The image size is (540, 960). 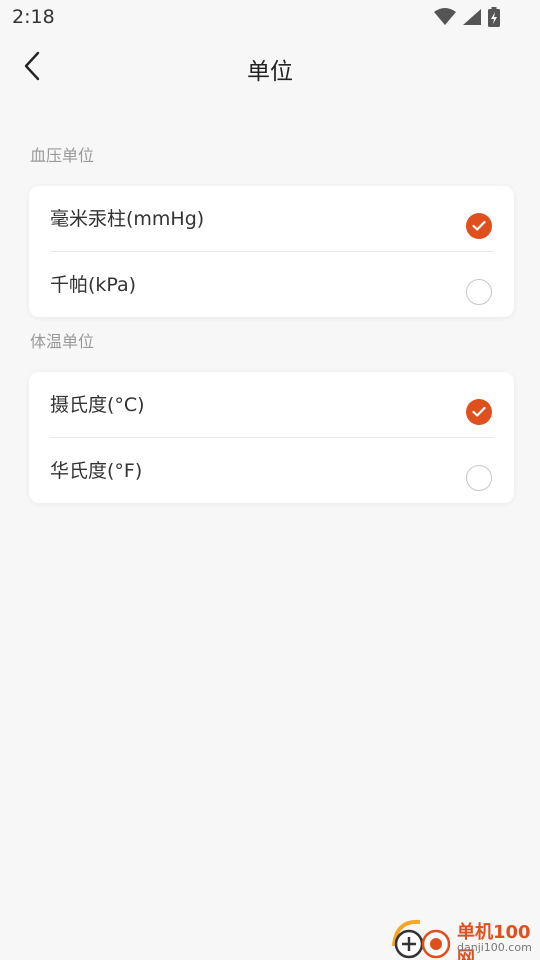 What do you see at coordinates (93, 285) in the screenshot?
I see `option-label: 千帕(kPa)` at bounding box center [93, 285].